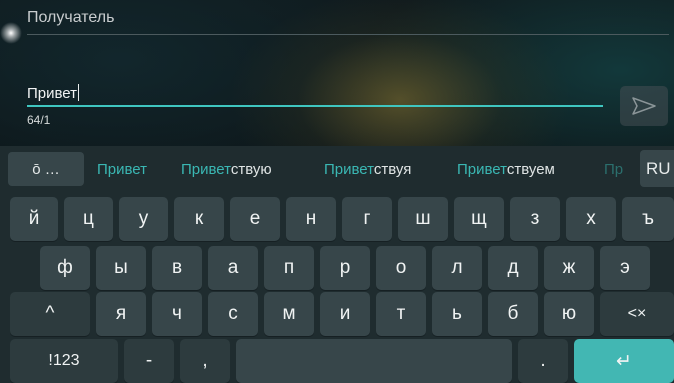 This screenshot has width=674, height=383. What do you see at coordinates (11, 33) in the screenshot?
I see `light-glint` at bounding box center [11, 33].